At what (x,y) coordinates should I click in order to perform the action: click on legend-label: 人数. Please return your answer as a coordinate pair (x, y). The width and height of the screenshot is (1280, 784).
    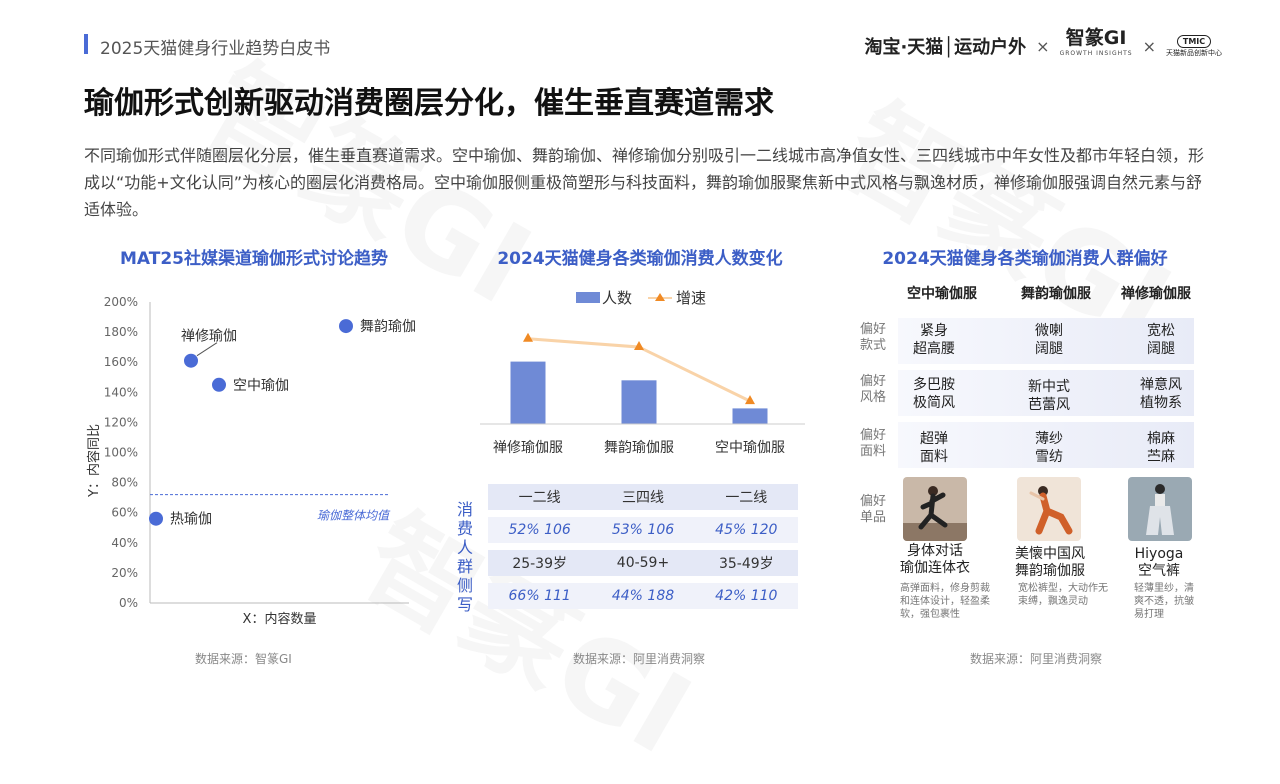
    Looking at the image, I should click on (617, 298).